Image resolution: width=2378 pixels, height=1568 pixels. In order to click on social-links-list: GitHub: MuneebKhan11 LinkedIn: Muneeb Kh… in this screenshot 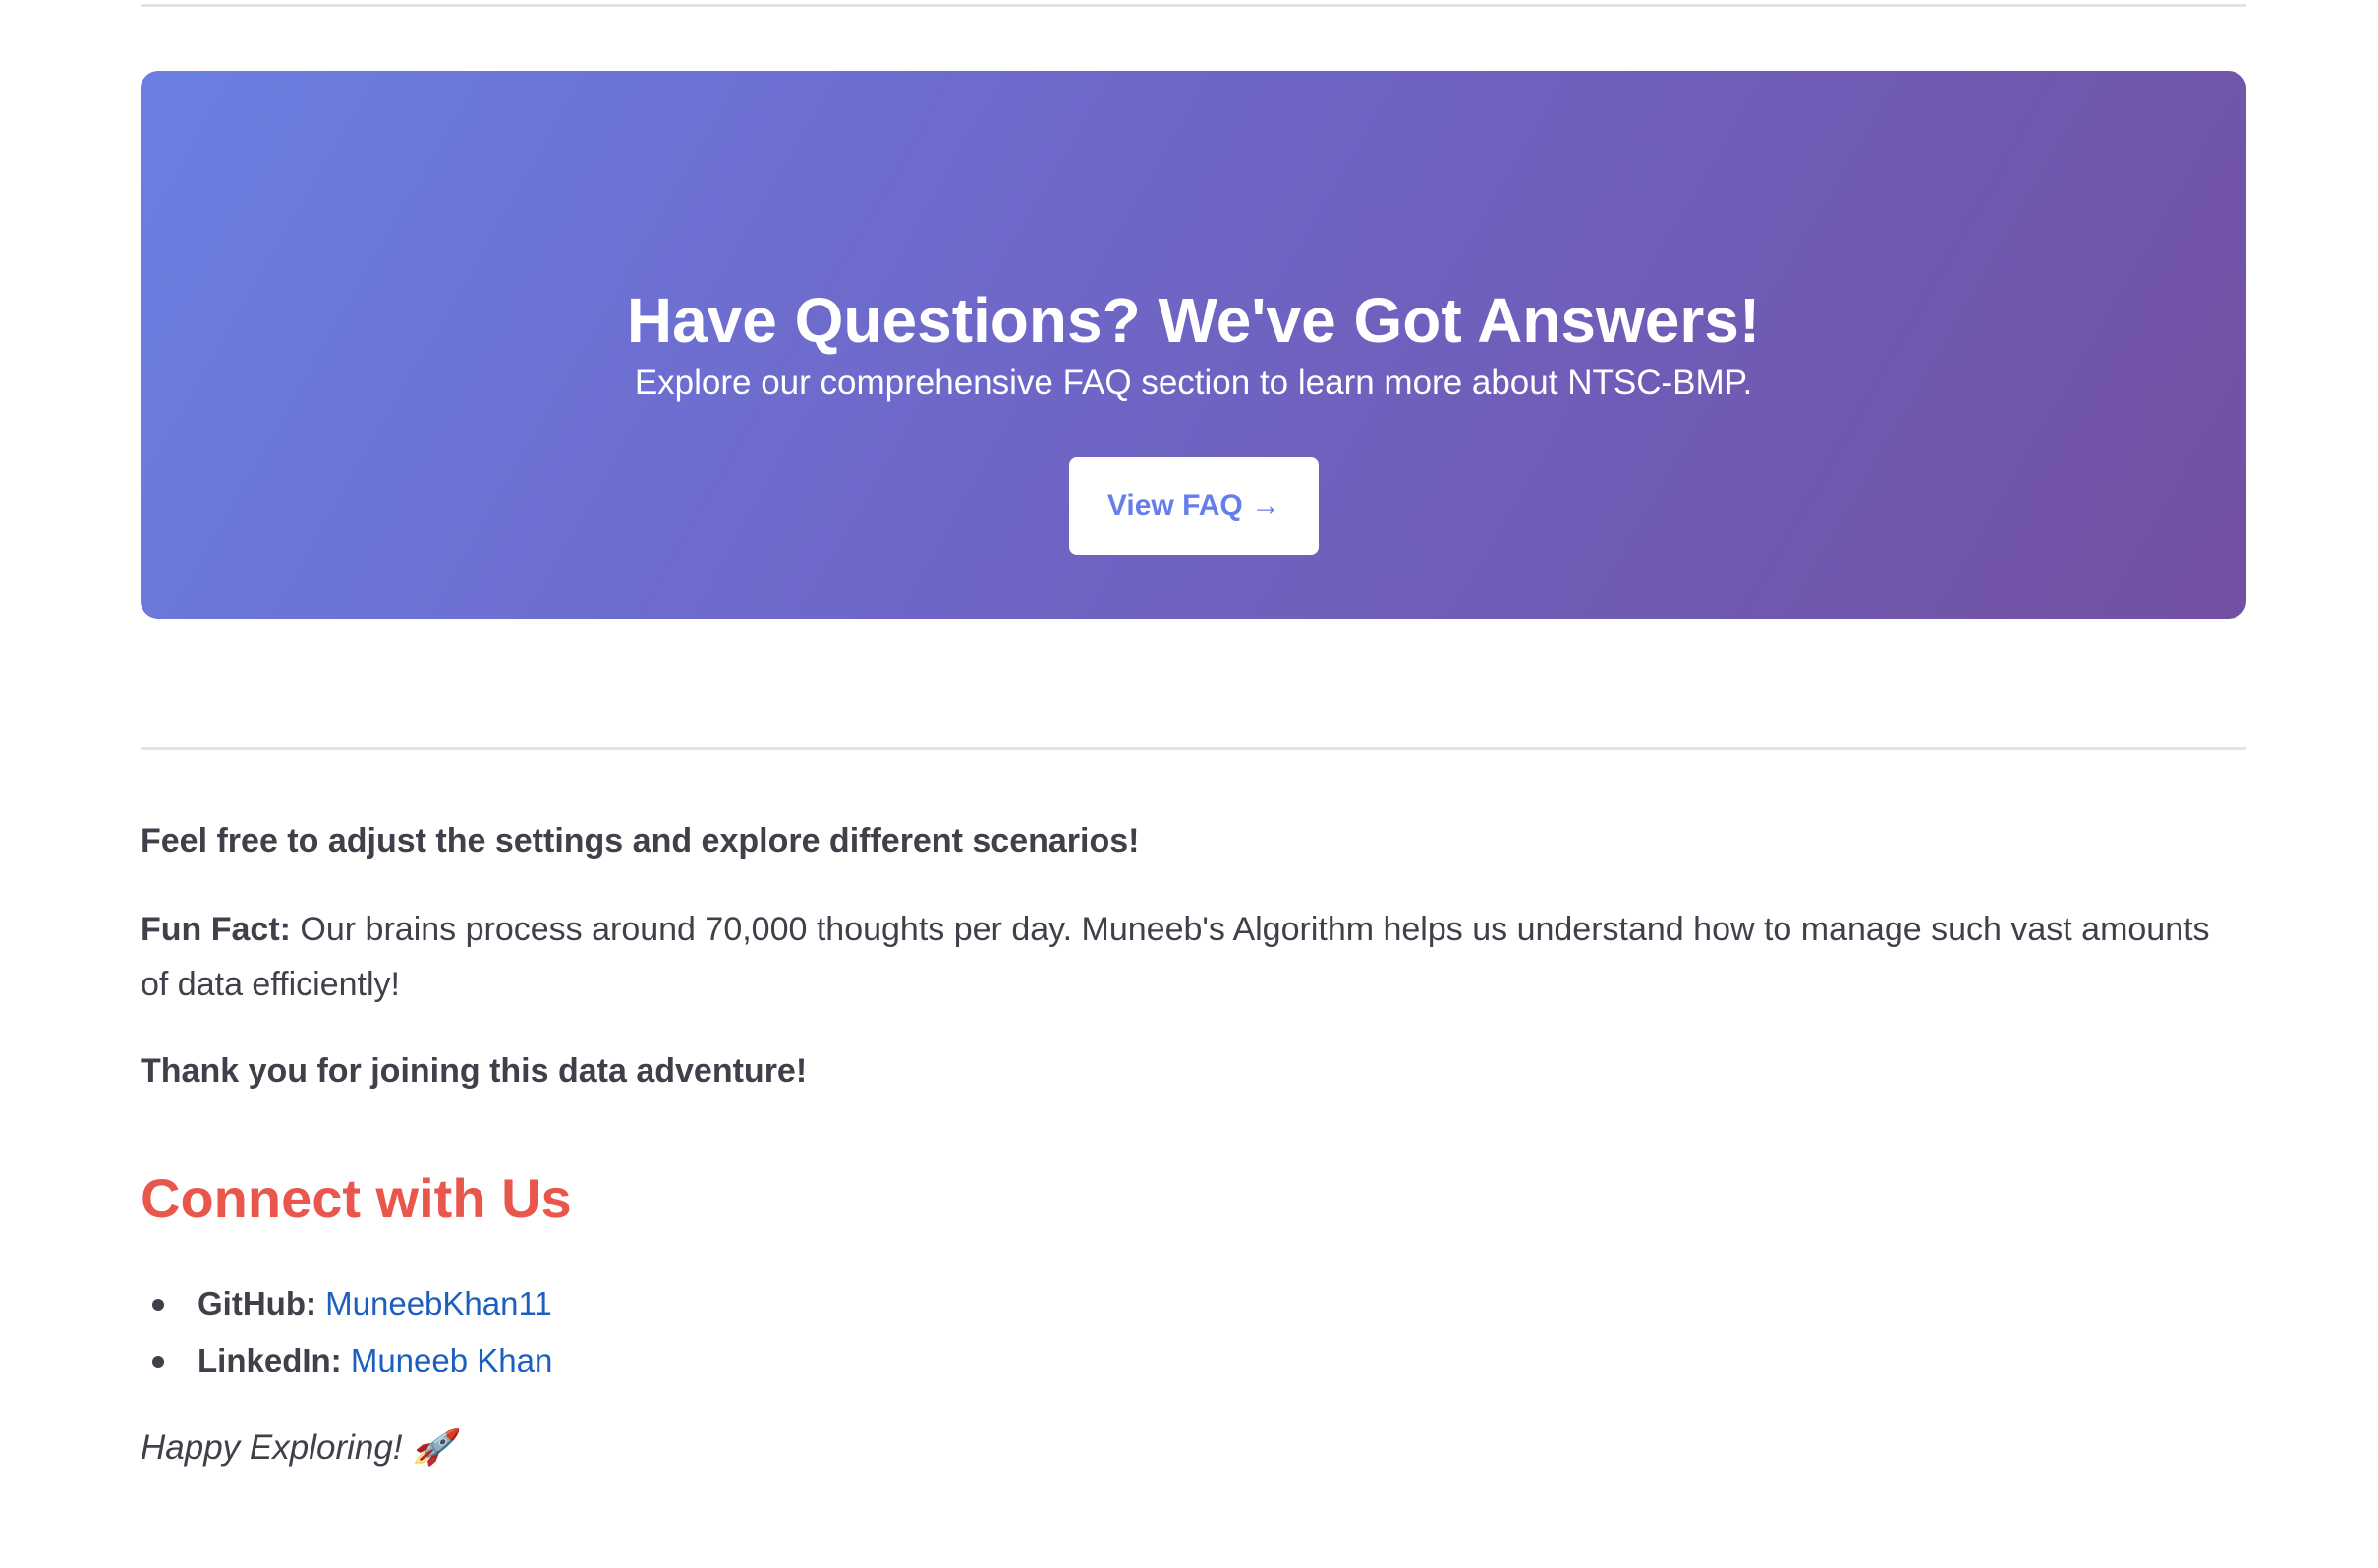, I will do `click(346, 1332)`.